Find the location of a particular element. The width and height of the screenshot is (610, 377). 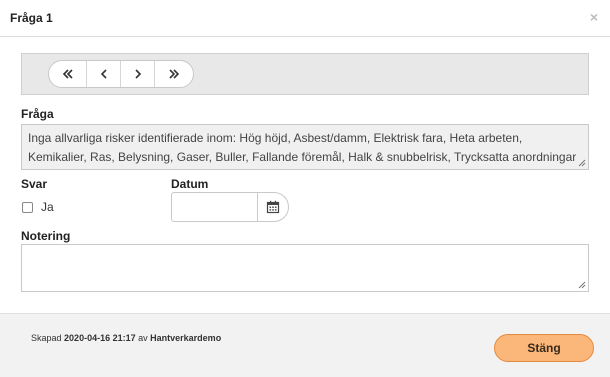

chevron-right-icon is located at coordinates (137, 74).